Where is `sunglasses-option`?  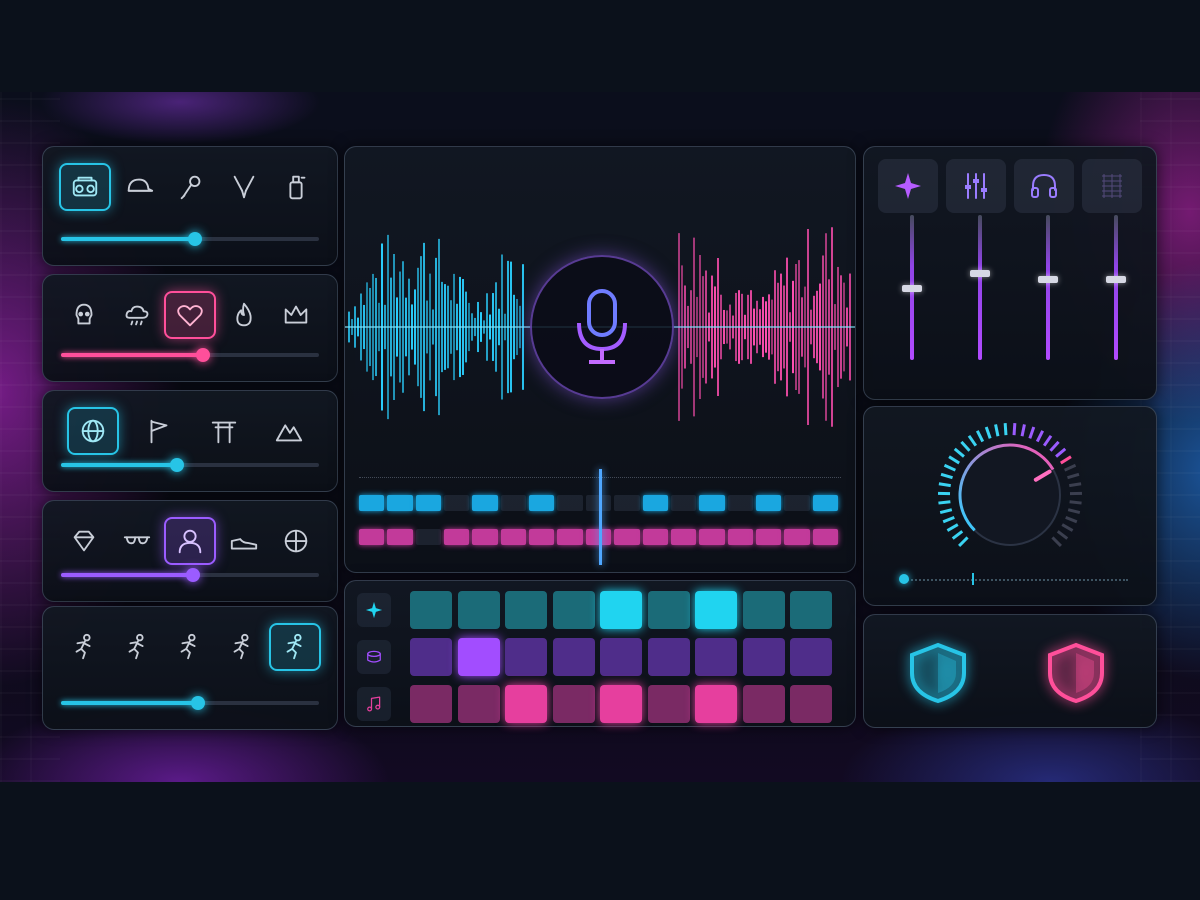
sunglasses-option is located at coordinates (137, 541).